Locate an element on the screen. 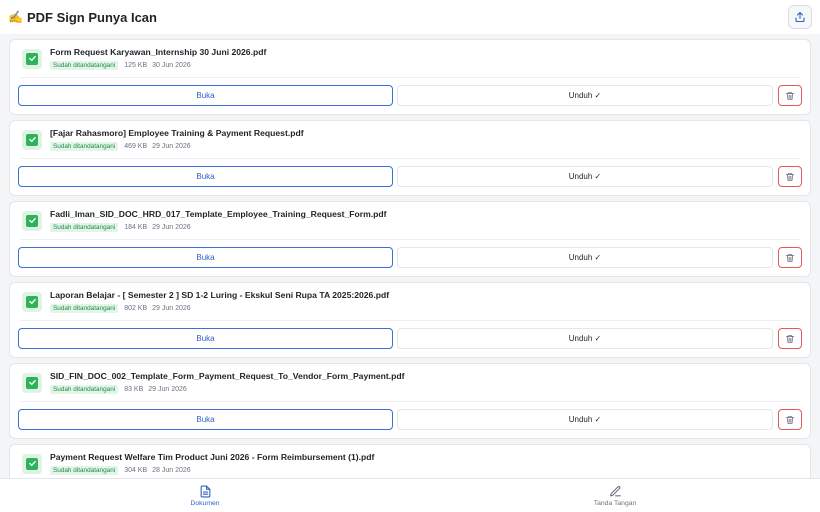 This screenshot has height=512, width=820. file-size: 304 KB is located at coordinates (136, 470).